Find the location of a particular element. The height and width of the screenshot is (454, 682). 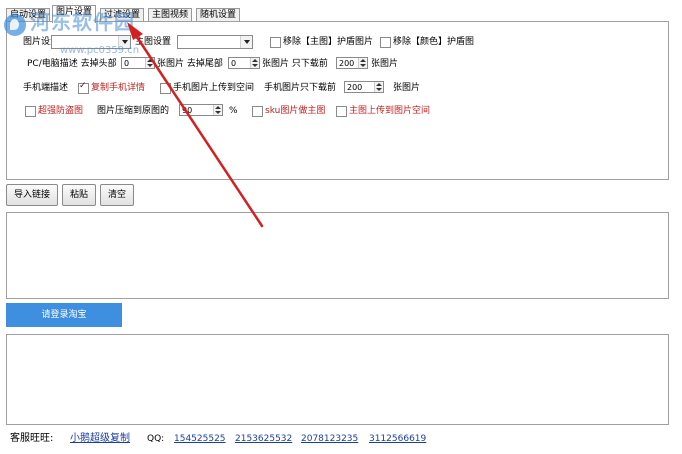

red-arrow-annotation is located at coordinates (195, 125).